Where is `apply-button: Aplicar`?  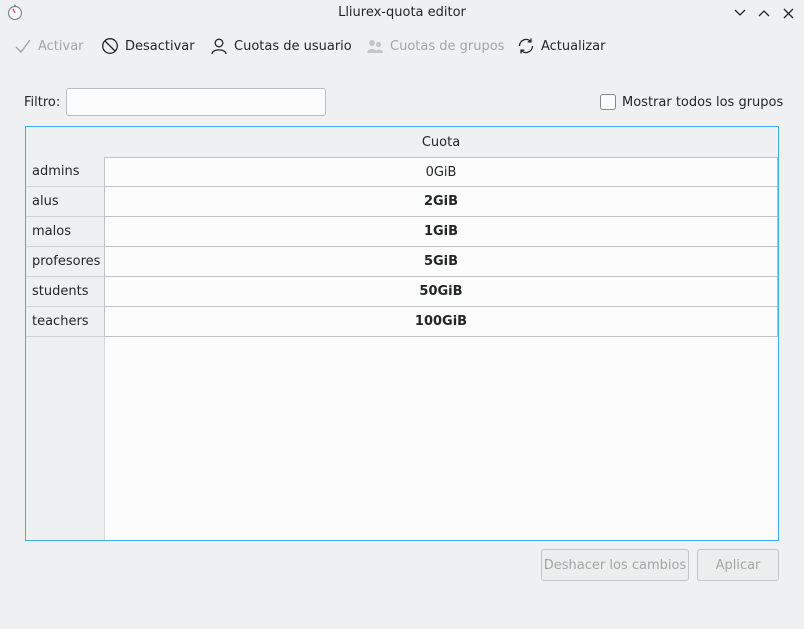 apply-button: Aplicar is located at coordinates (738, 565).